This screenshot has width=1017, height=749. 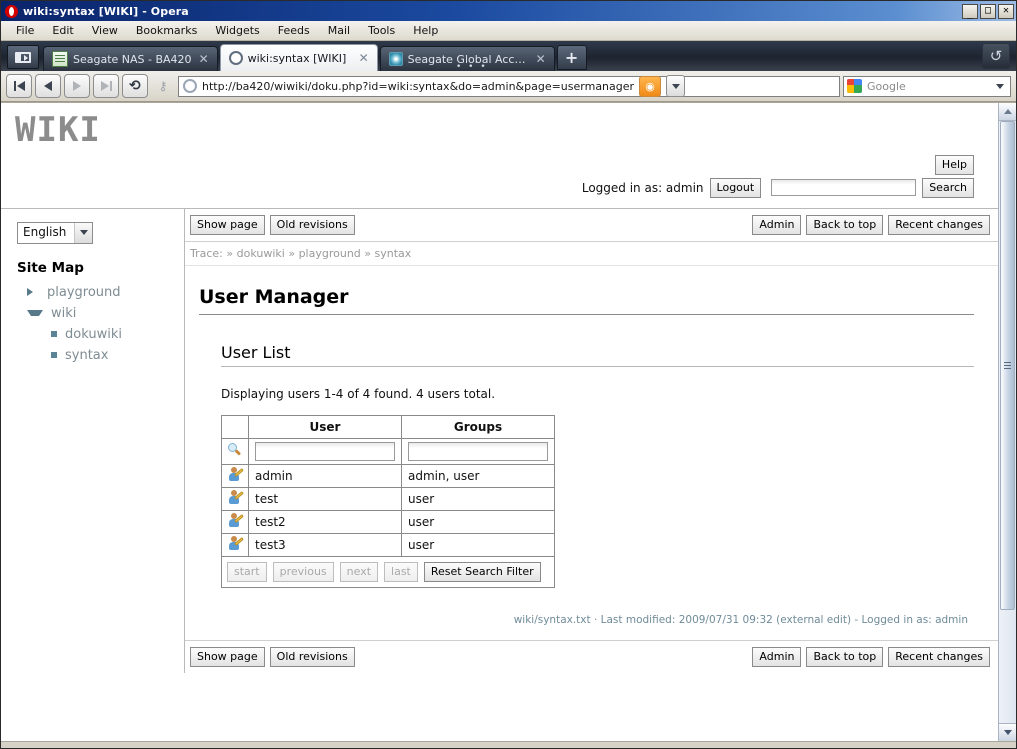 I want to click on browser-search-field: Google, so click(x=927, y=86).